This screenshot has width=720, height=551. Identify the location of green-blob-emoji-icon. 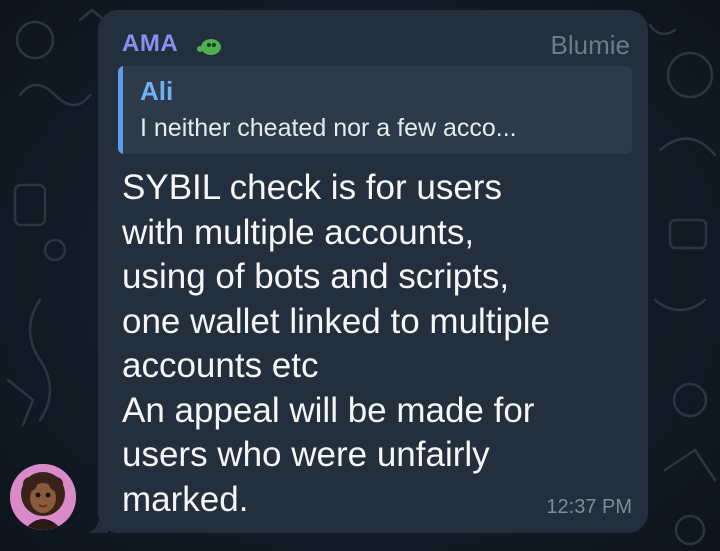
(209, 47).